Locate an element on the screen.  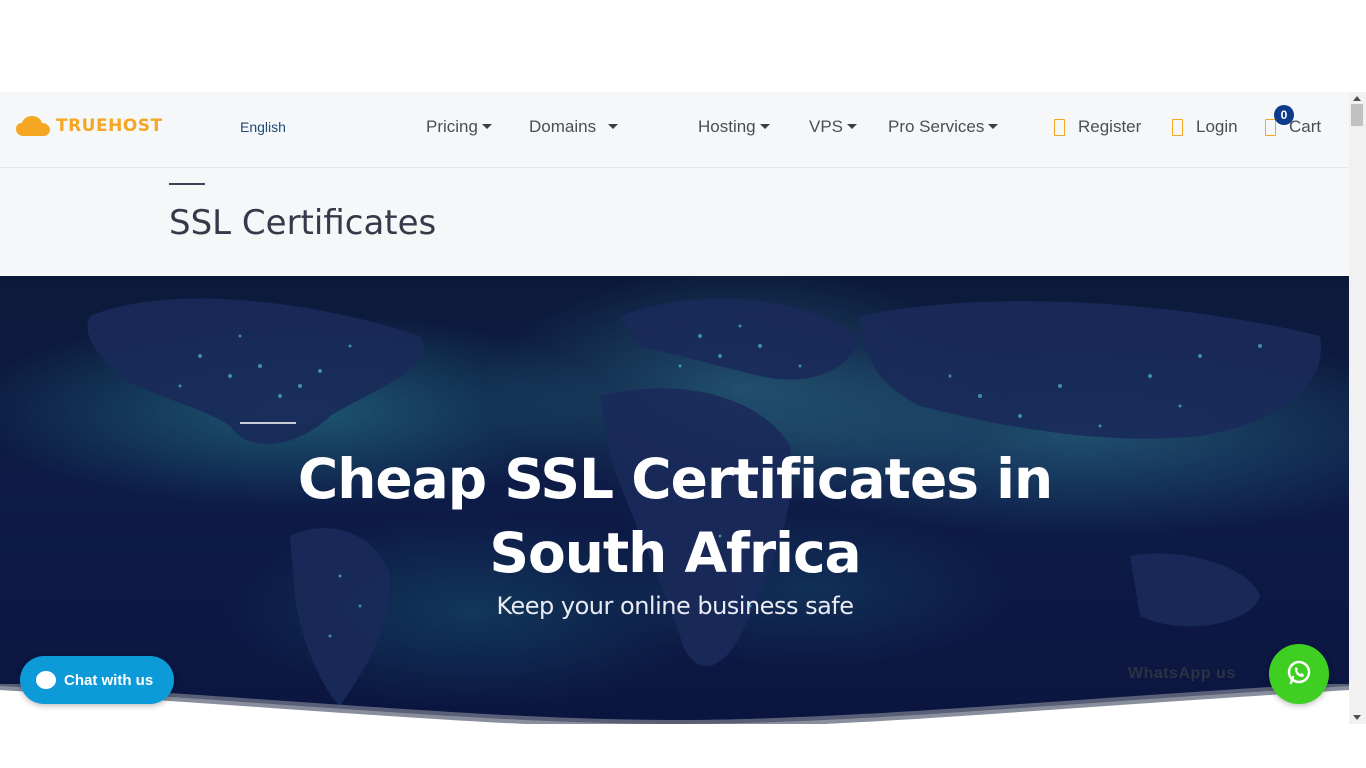
scroll-up-icon is located at coordinates (1357, 98).